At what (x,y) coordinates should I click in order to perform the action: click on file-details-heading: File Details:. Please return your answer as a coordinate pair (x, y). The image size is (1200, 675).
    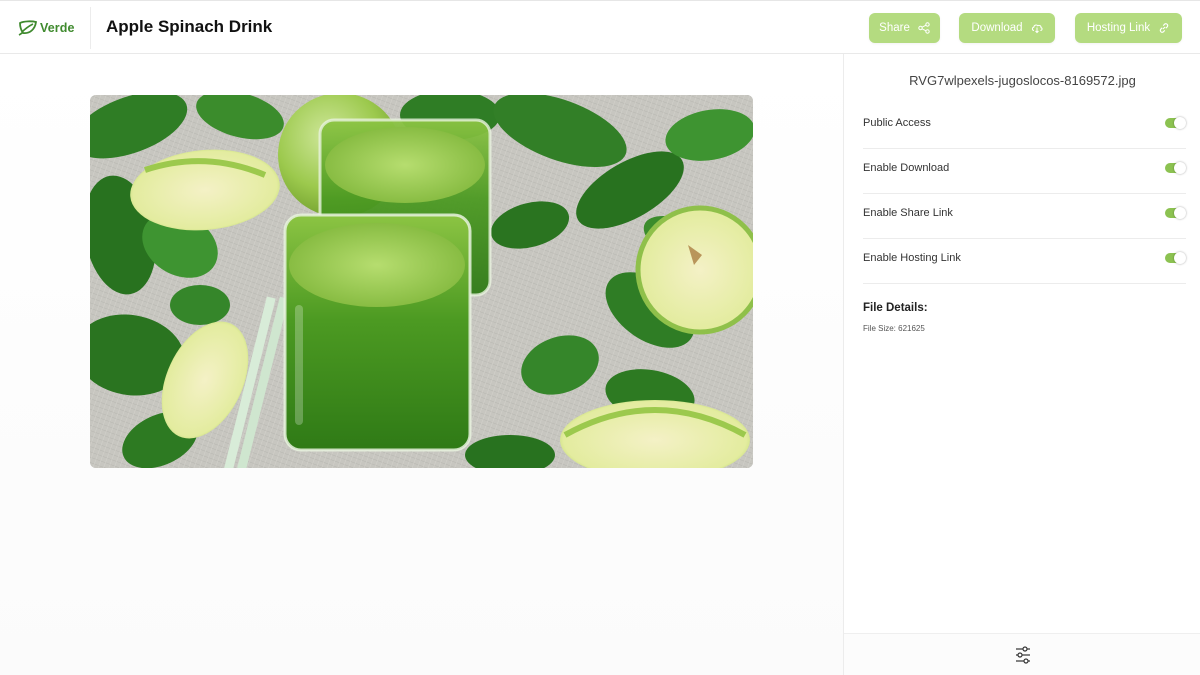
    Looking at the image, I should click on (895, 308).